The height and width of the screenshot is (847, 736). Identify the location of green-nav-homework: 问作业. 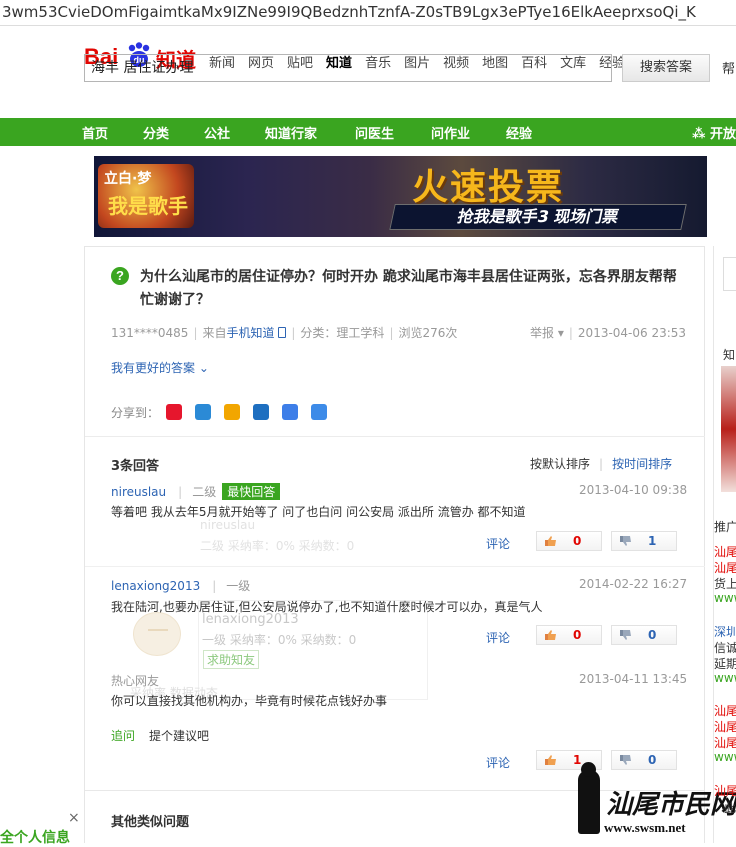
(450, 132).